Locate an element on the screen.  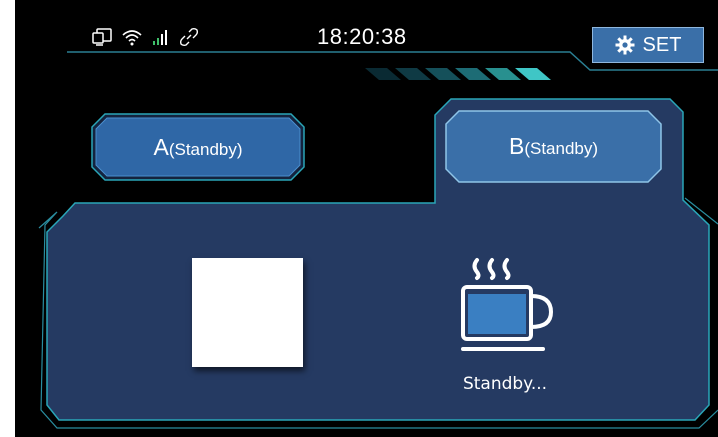
tab-b: B(Standby) is located at coordinates (553, 146).